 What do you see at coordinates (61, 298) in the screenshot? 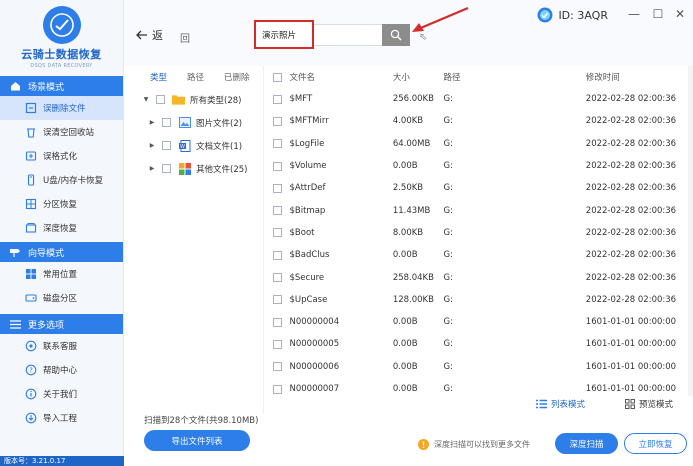
I see `sidebar-item-disk-partition: 磁盘分区` at bounding box center [61, 298].